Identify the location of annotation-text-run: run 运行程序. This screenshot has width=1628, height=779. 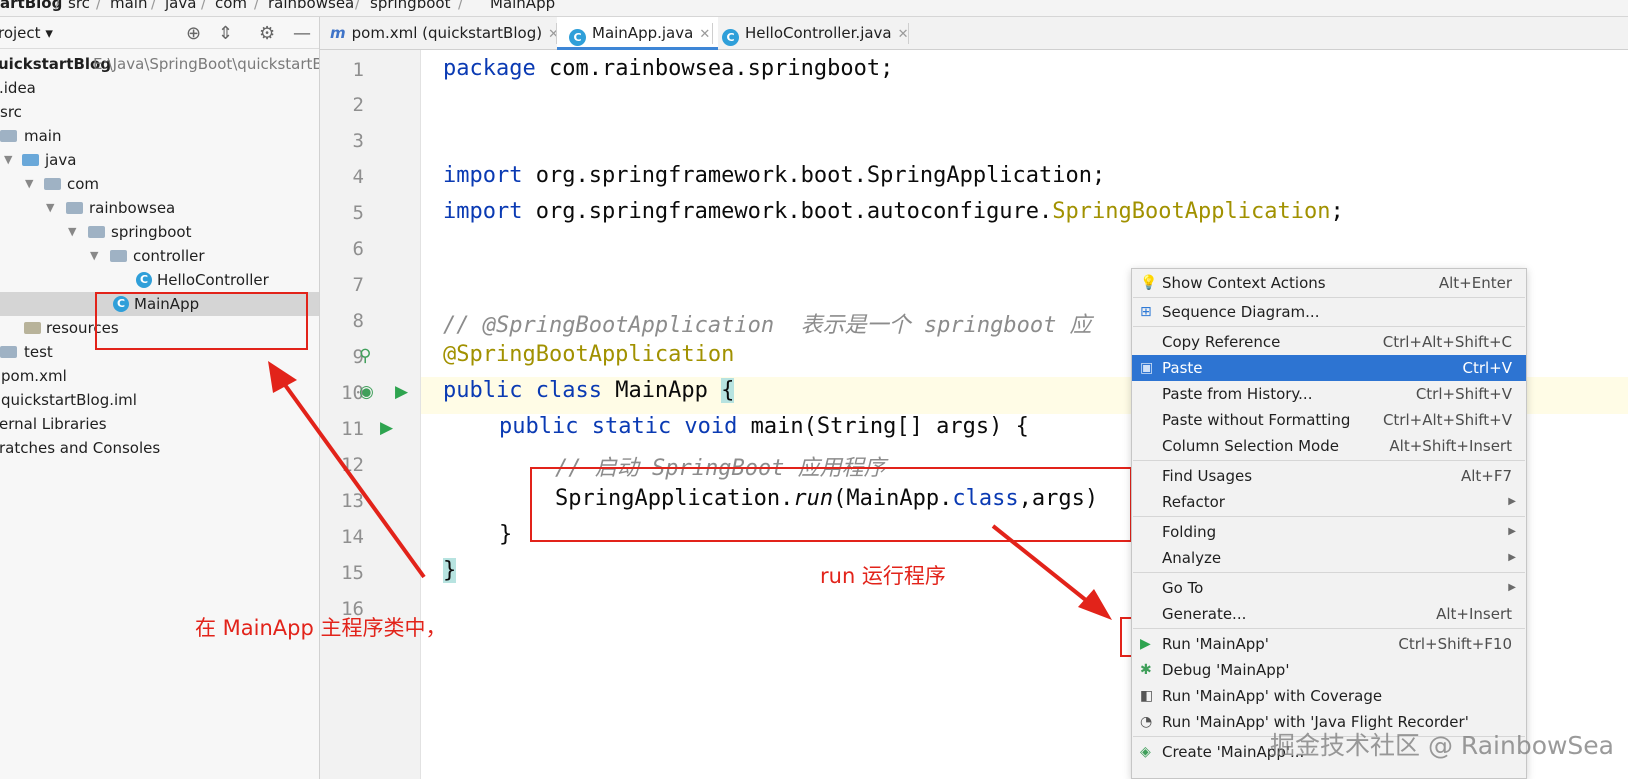
(883, 576).